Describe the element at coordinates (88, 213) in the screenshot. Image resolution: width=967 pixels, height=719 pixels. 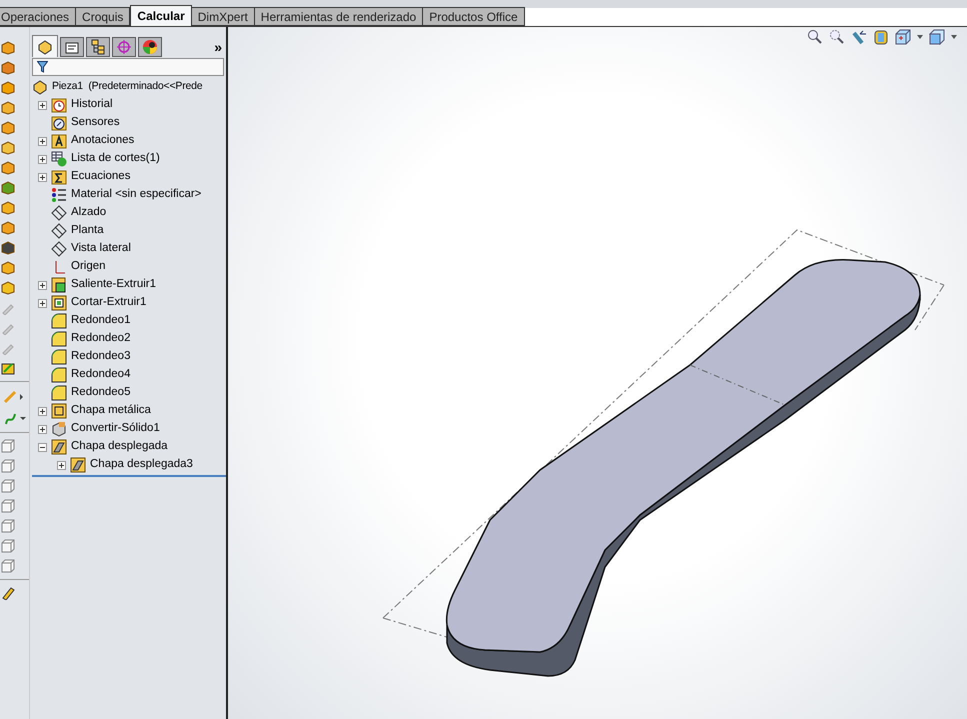
I see `tree-item: Alzado` at that location.